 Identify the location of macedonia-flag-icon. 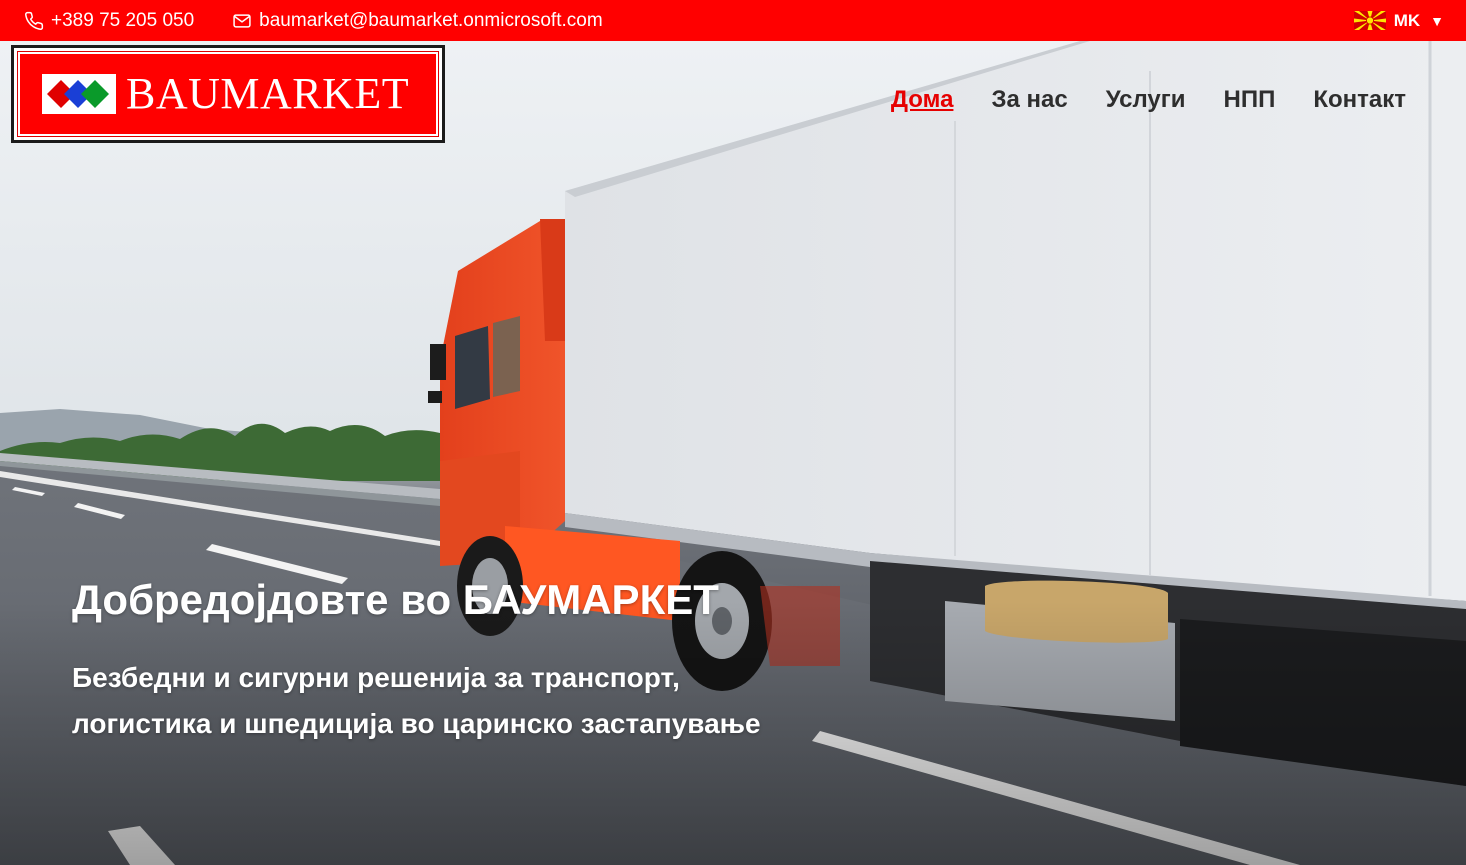
(1369, 20).